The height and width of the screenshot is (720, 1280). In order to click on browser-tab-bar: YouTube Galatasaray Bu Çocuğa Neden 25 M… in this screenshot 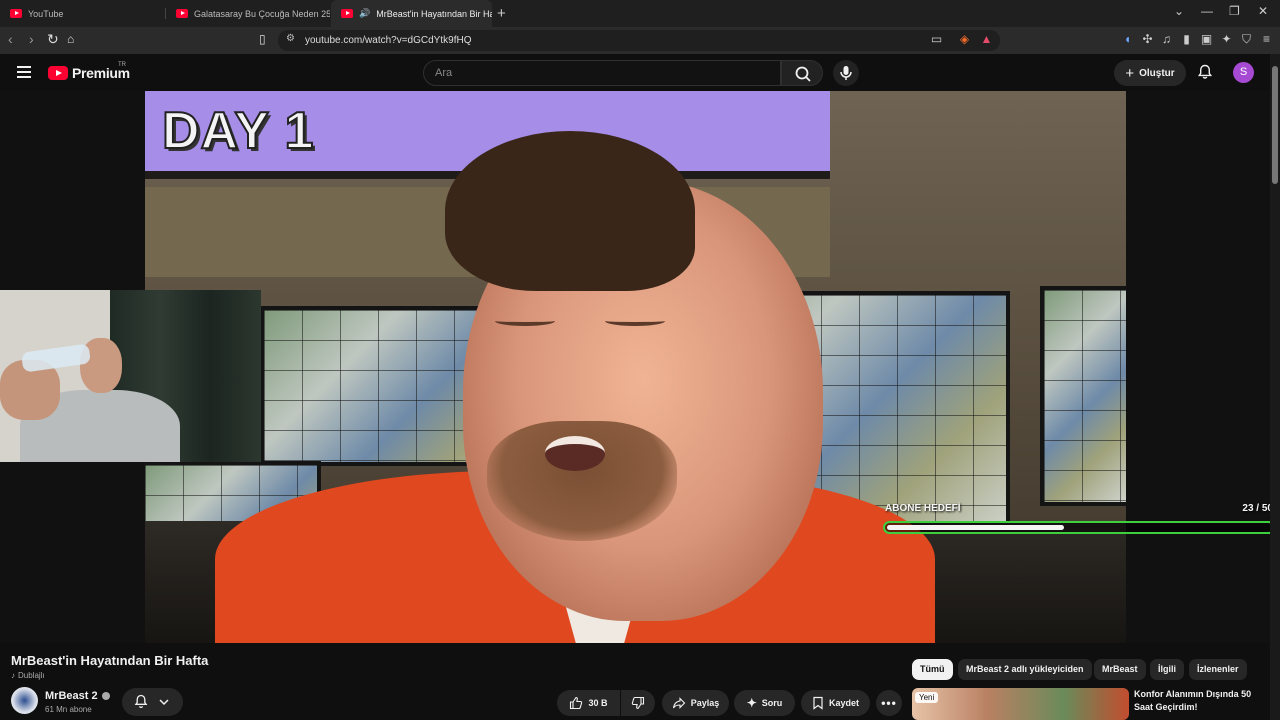, I will do `click(640, 13)`.